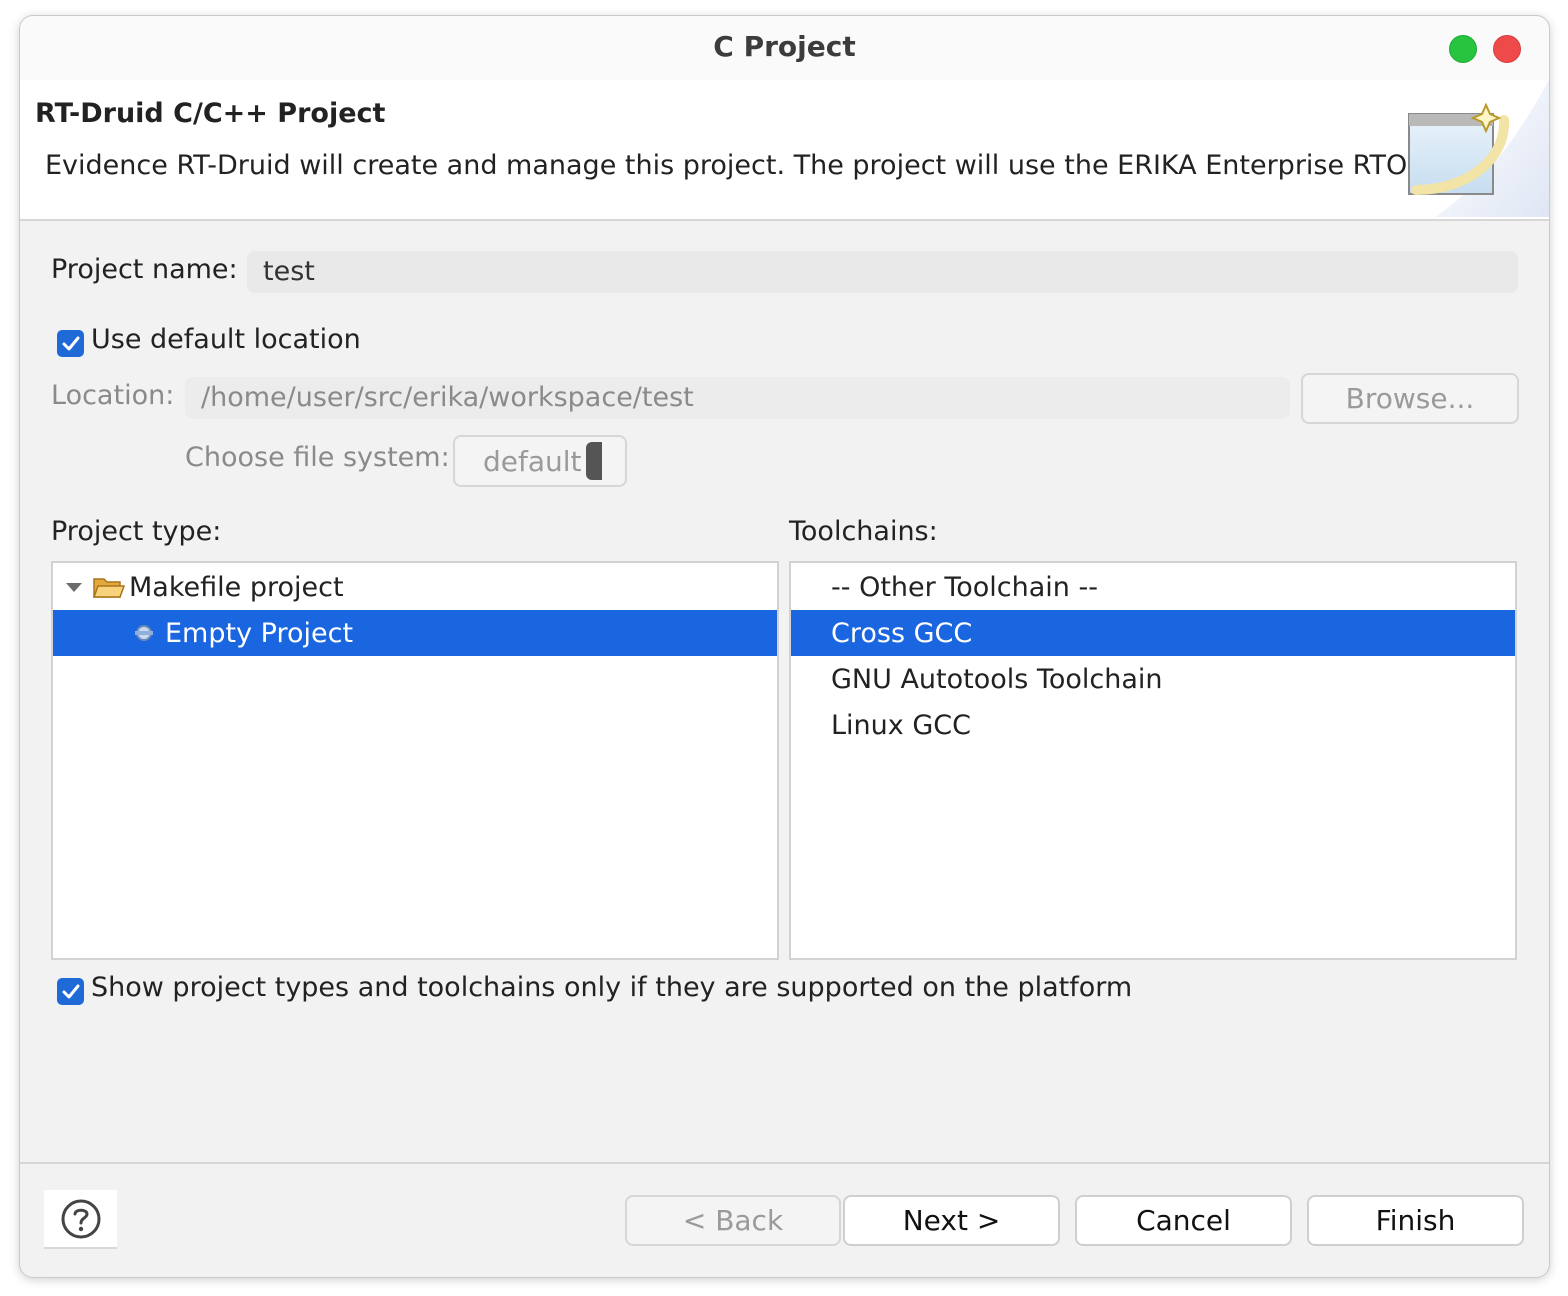 This screenshot has height=1296, width=1568. Describe the element at coordinates (733, 1220) in the screenshot. I see `back-button: < Back` at that location.